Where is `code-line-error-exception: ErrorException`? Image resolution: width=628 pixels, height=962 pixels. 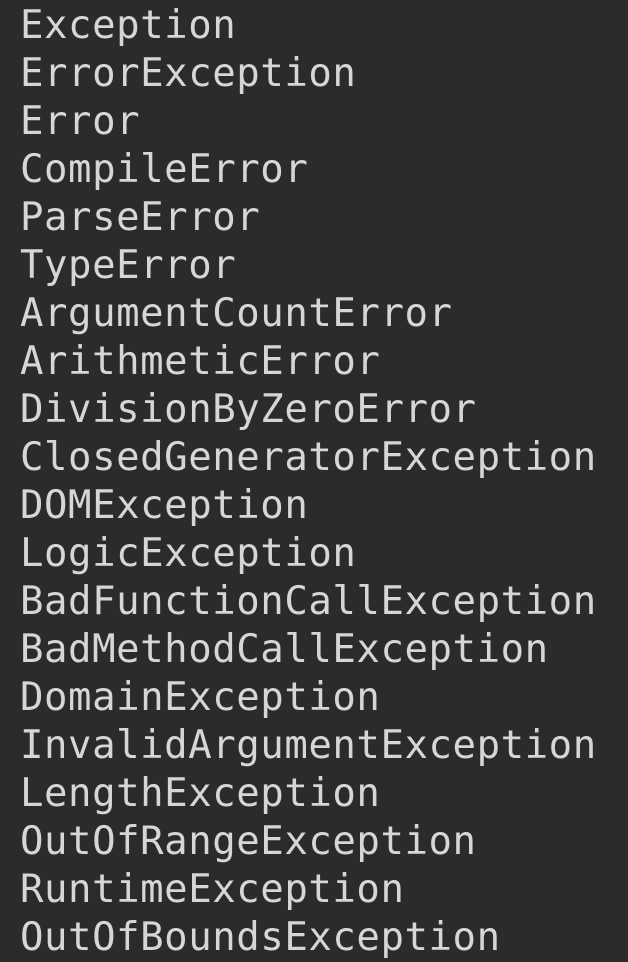 code-line-error-exception: ErrorException is located at coordinates (188, 73).